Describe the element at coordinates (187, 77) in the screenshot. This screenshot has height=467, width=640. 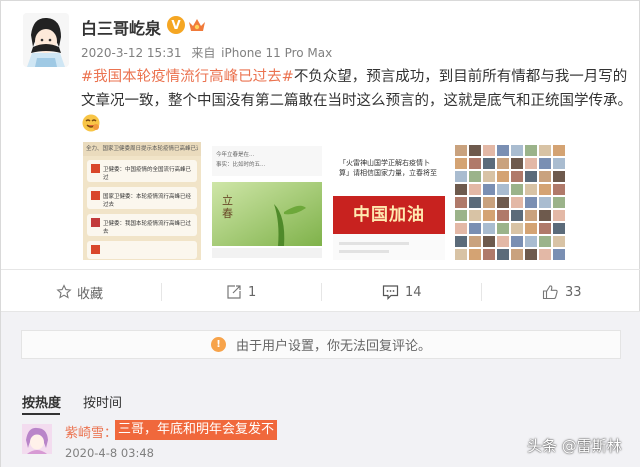
I see `topic-link: #我国本轮疫情流行高峰已过去#` at that location.